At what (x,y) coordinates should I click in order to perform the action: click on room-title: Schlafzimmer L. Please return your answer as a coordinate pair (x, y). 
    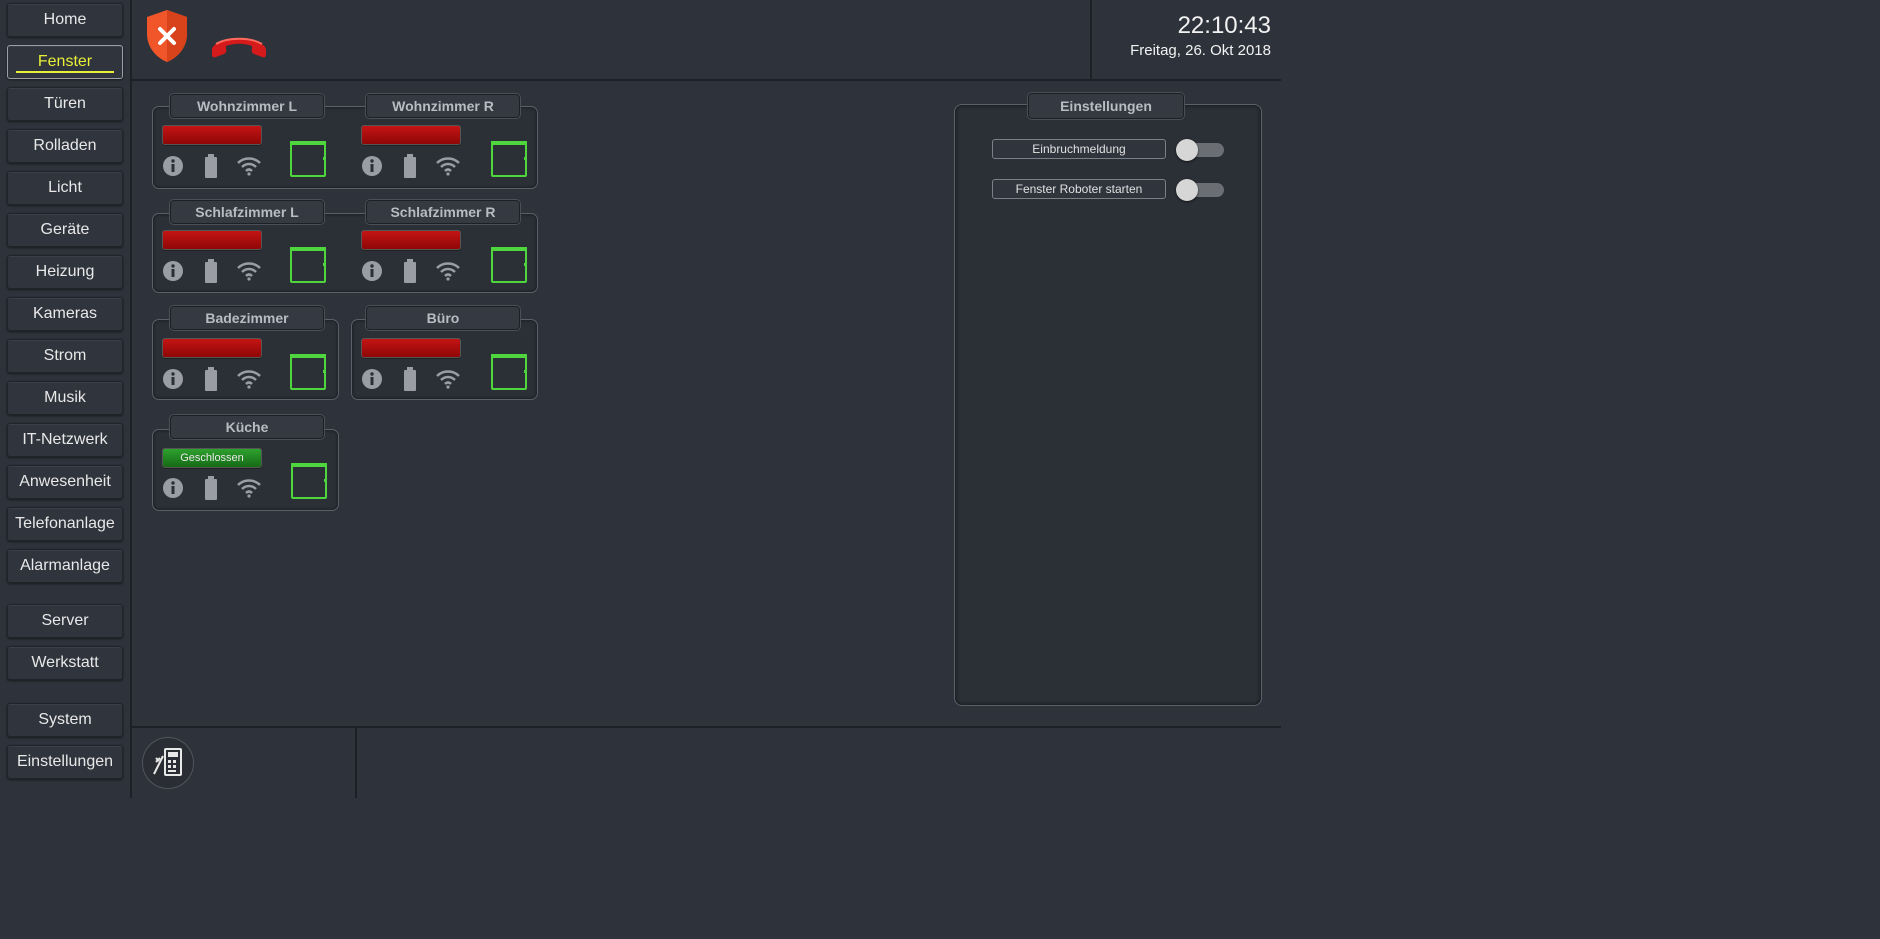
    Looking at the image, I should click on (247, 212).